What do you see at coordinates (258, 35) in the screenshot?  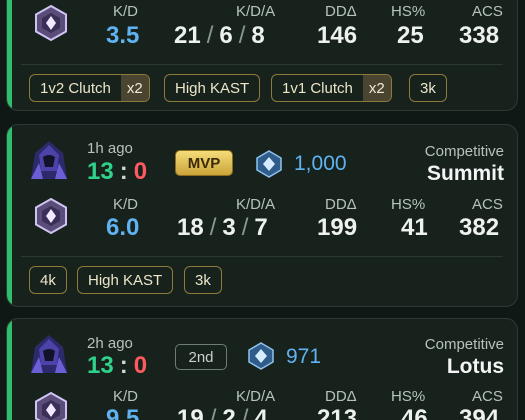 I see `assists-value: 8` at bounding box center [258, 35].